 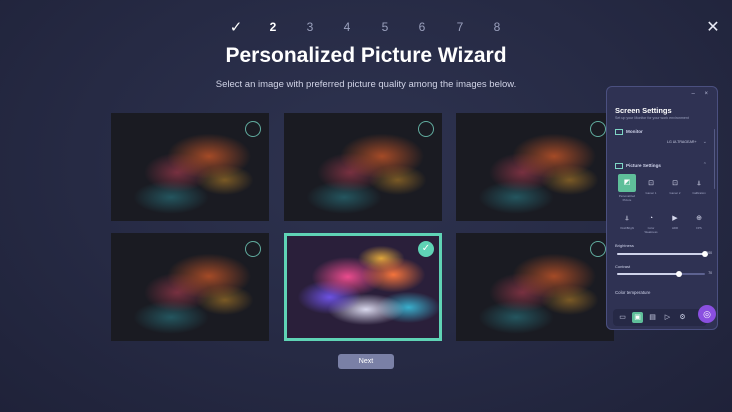 What do you see at coordinates (713, 28) in the screenshot?
I see `close-icon: ✕` at bounding box center [713, 28].